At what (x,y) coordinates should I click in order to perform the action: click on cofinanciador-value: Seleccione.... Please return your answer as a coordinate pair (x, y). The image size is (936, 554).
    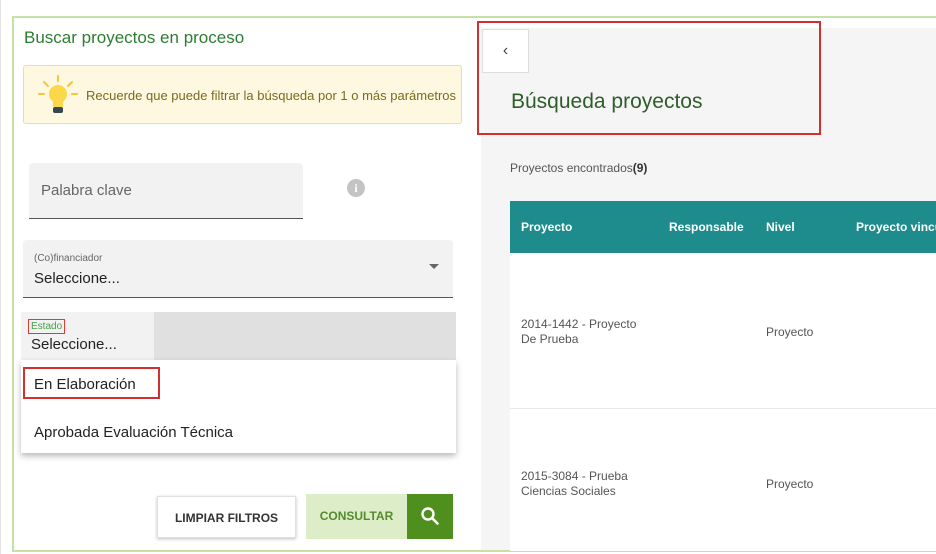
    Looking at the image, I should click on (77, 278).